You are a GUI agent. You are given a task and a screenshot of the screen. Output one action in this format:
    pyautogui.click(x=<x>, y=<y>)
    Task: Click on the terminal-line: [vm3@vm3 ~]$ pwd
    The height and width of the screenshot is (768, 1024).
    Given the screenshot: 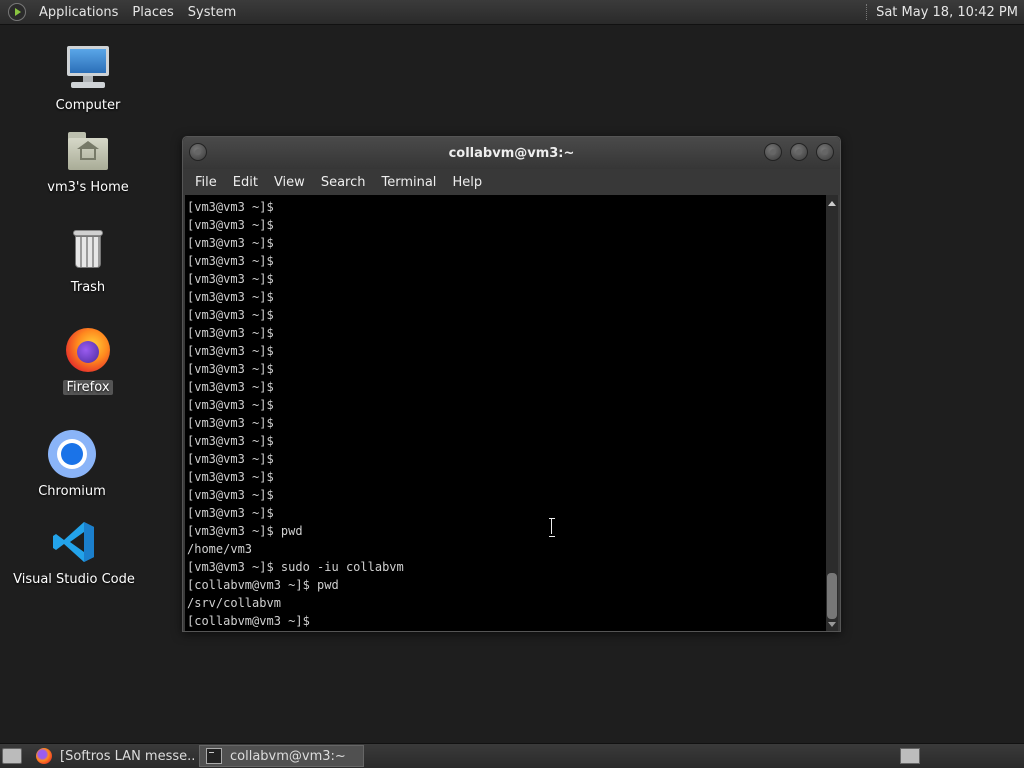 What is the action you would take?
    pyautogui.click(x=245, y=531)
    